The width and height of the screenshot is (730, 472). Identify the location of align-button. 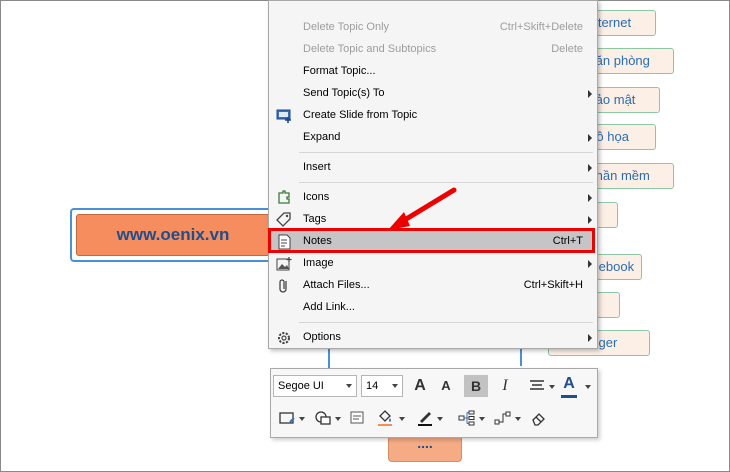
(537, 386).